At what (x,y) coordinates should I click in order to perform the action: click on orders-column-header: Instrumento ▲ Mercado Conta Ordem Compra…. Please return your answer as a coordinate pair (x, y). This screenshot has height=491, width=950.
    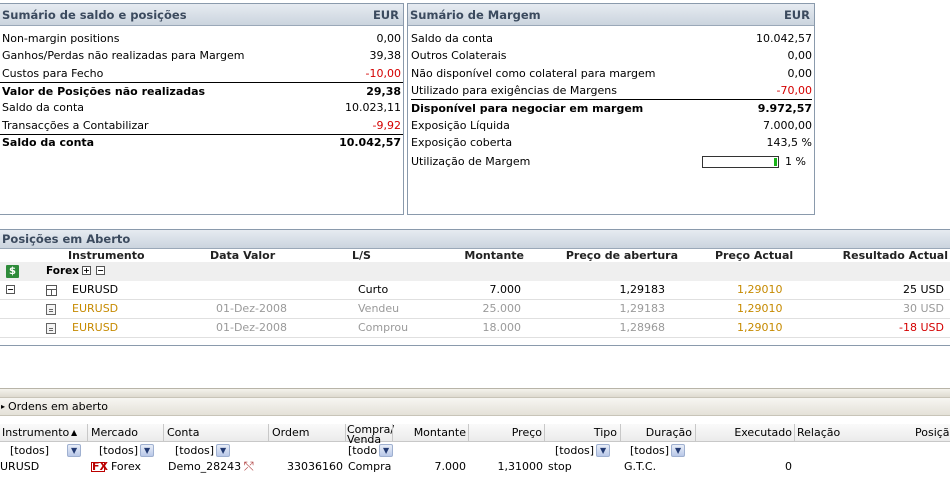
    Looking at the image, I should click on (475, 434).